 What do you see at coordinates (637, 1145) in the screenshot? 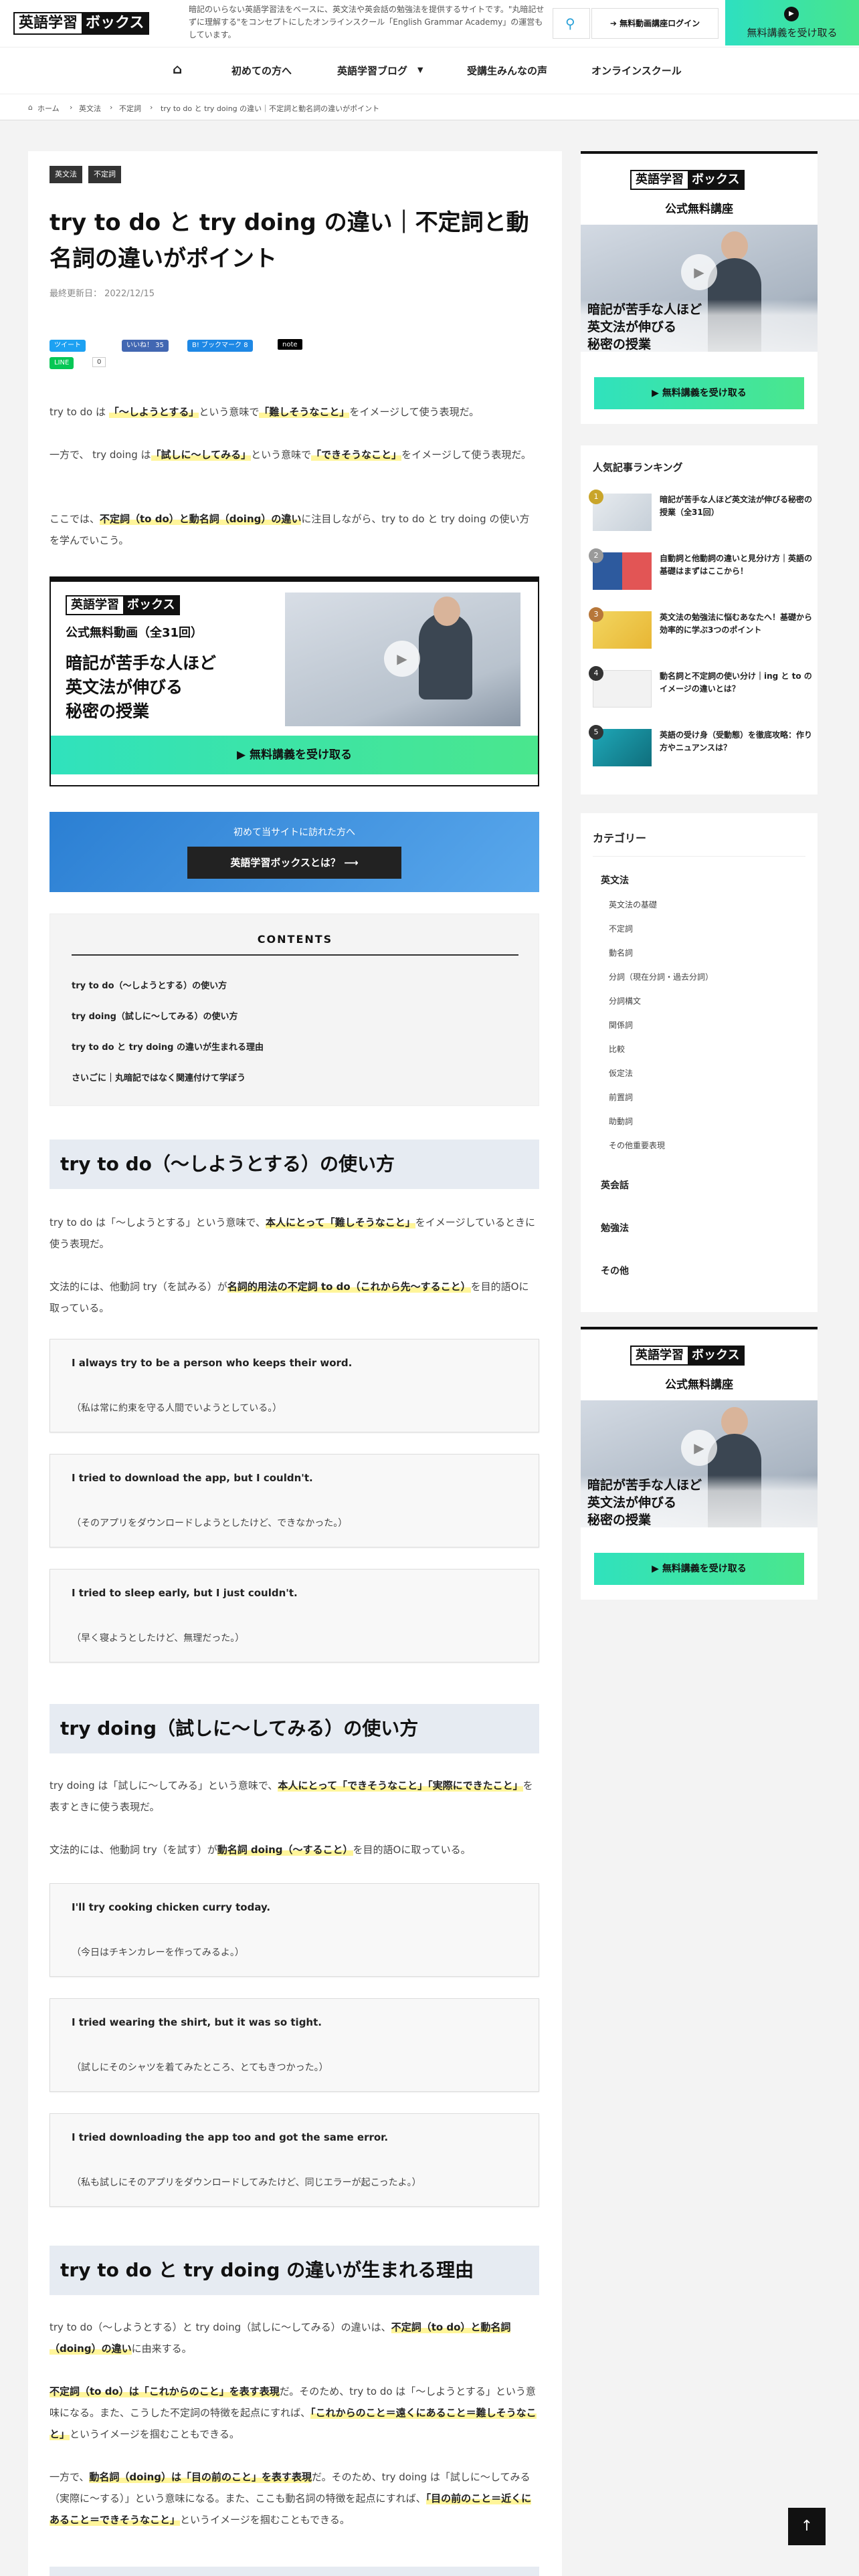
I see `category-item: その他重要表現` at bounding box center [637, 1145].